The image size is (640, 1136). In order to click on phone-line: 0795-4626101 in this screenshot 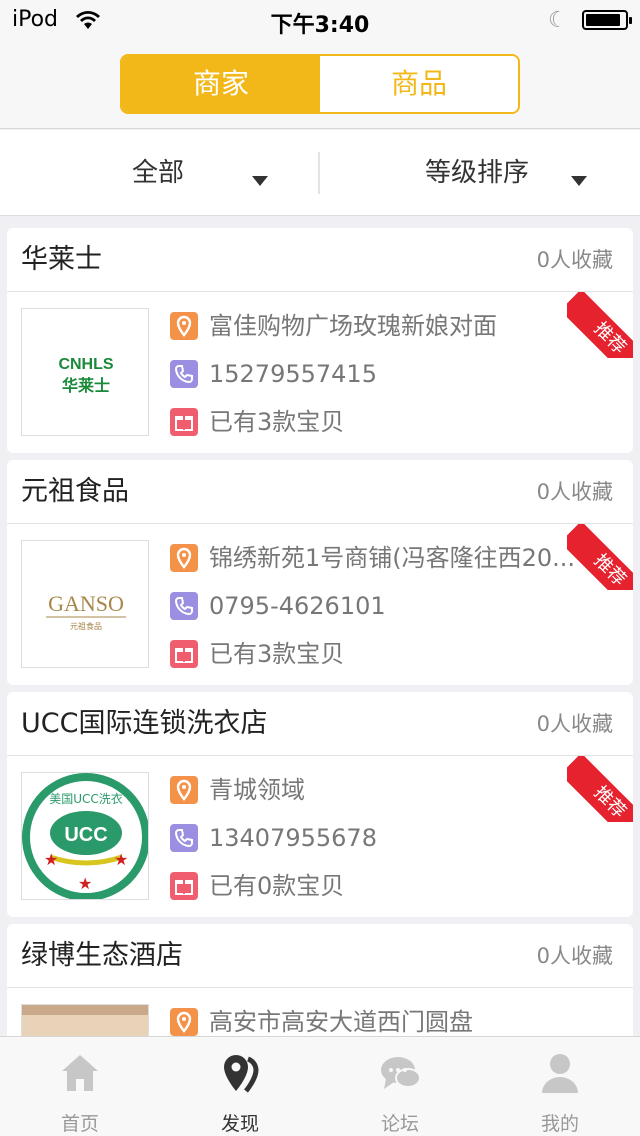, I will do `click(390, 606)`.